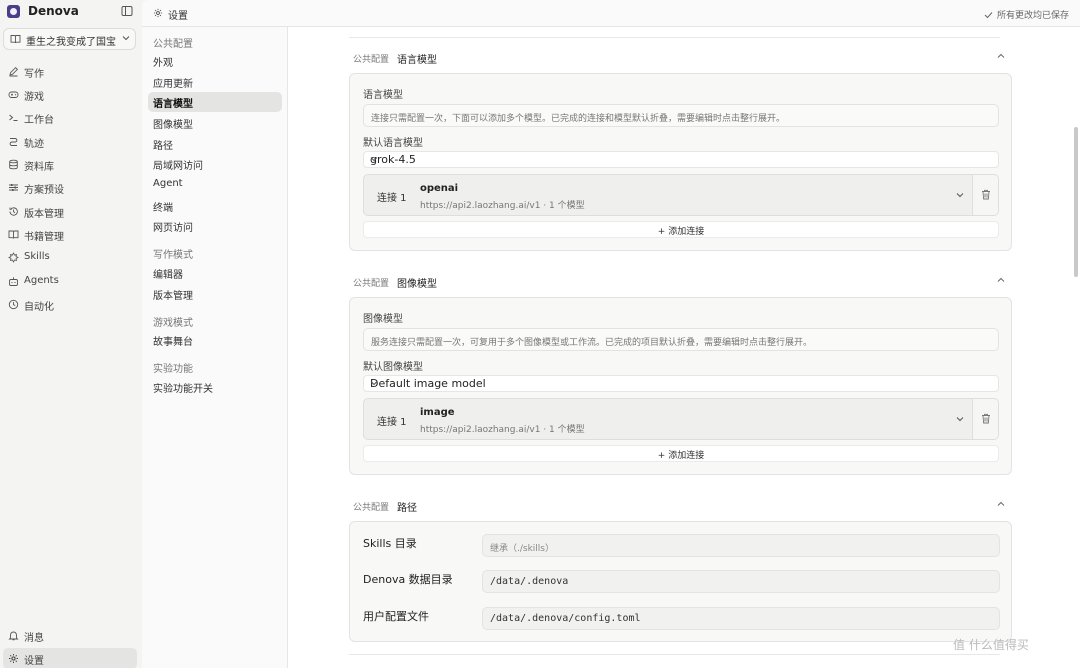 This screenshot has width=1080, height=668. Describe the element at coordinates (70, 234) in the screenshot. I see `nav-item-books: 书籍管理` at that location.